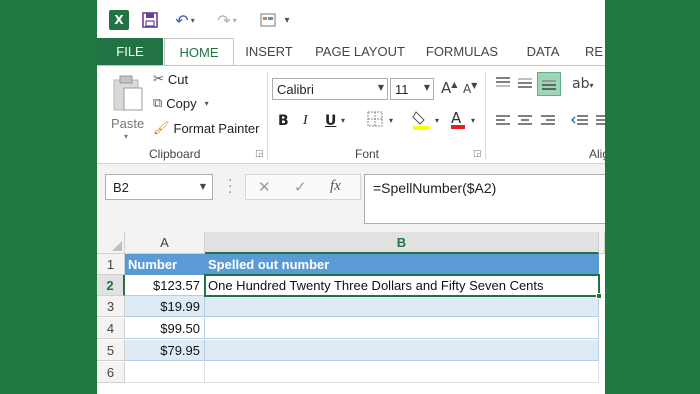 The width and height of the screenshot is (700, 394). I want to click on row-header-3: 3, so click(111, 306).